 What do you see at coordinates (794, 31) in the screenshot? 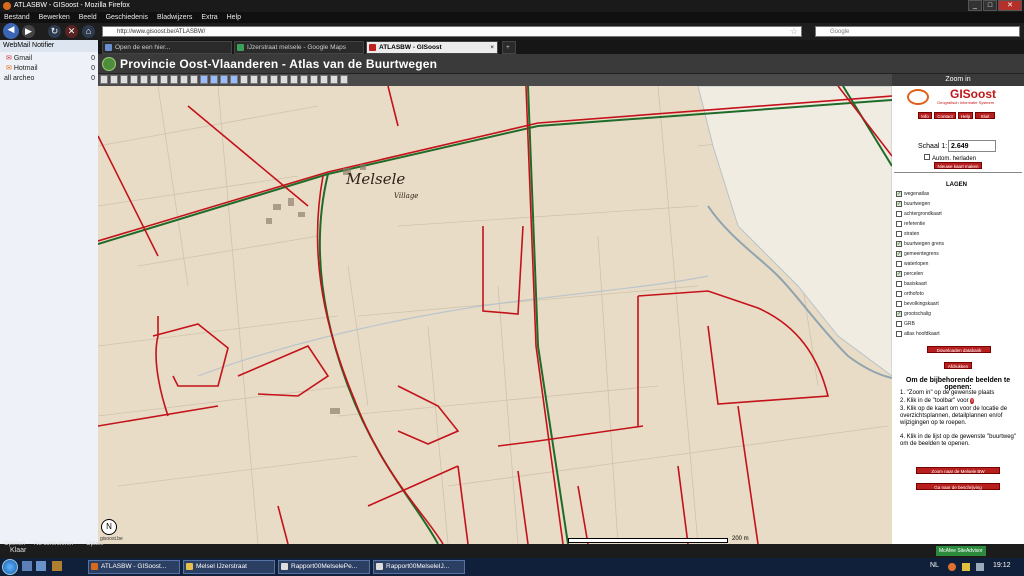
I see `bookmark-star-icon: ☆` at bounding box center [794, 31].